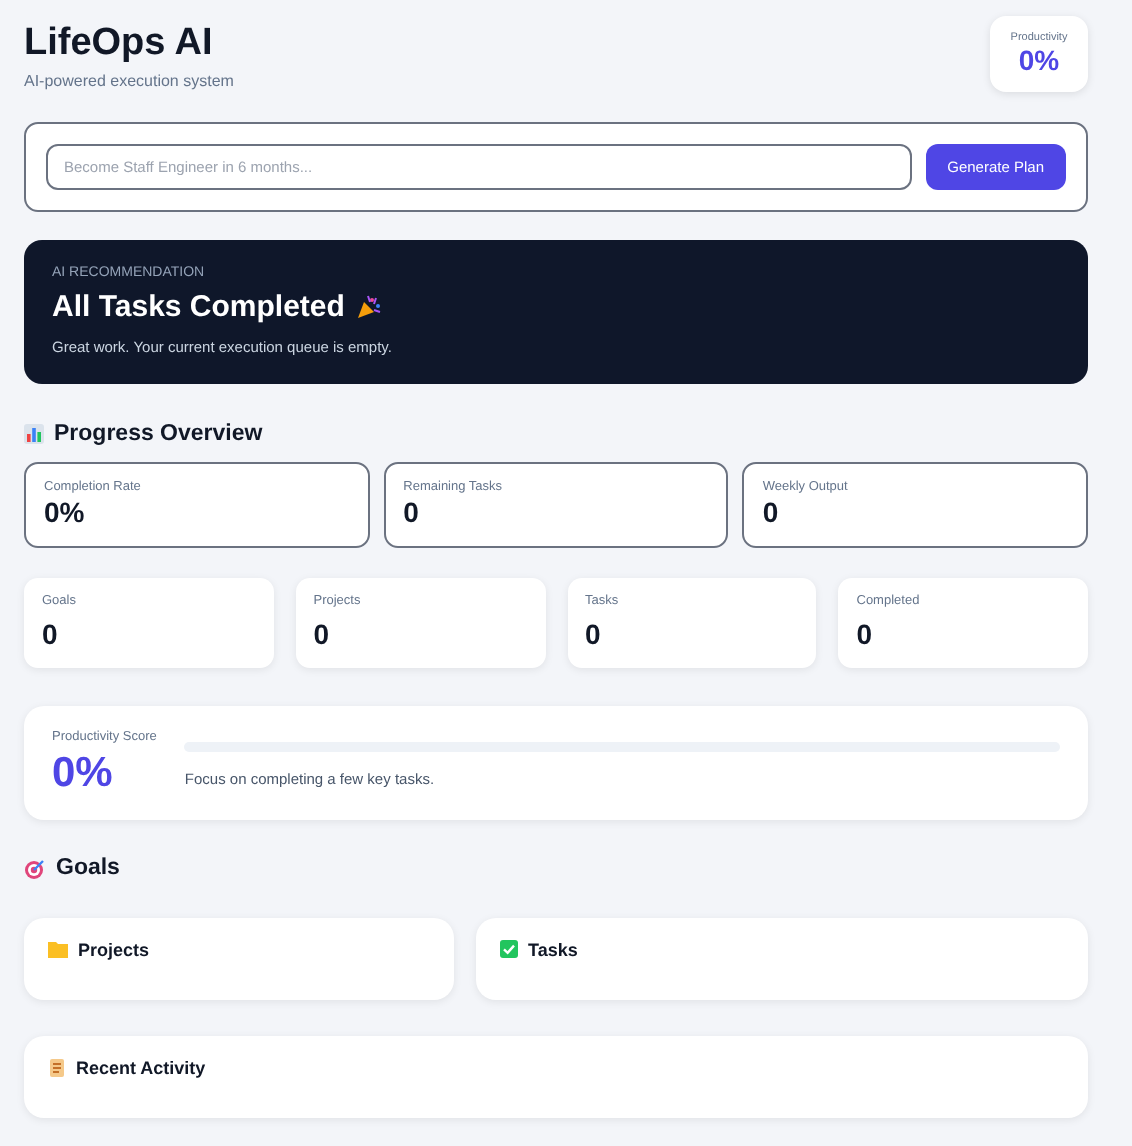  Describe the element at coordinates (141, 1068) in the screenshot. I see `panel-title: Recent Activity` at that location.